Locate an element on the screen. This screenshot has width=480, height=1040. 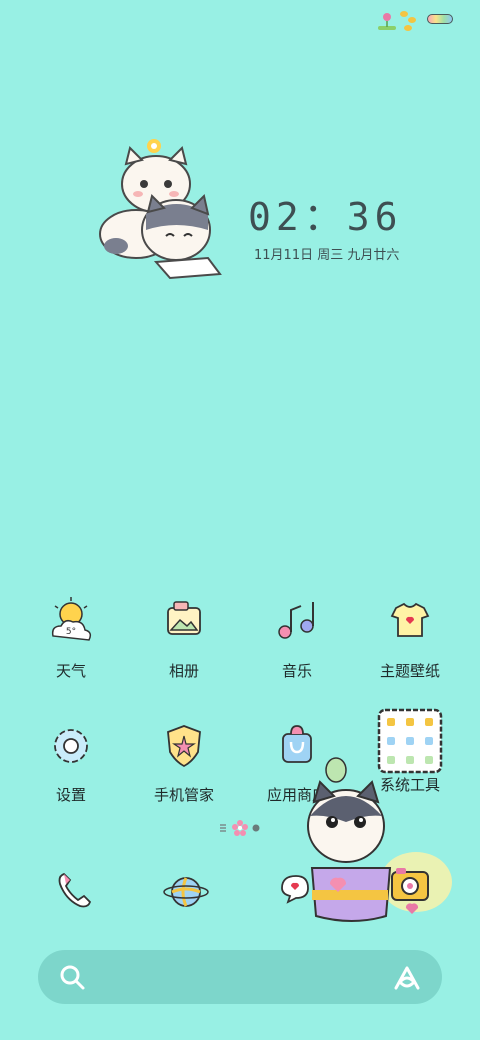
bees-flower-icon is located at coordinates (397, 21).